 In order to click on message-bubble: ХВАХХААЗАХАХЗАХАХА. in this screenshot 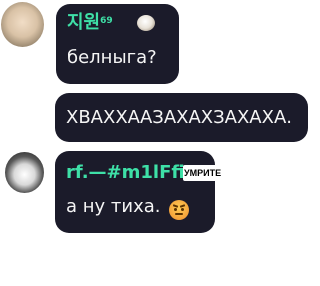, I will do `click(181, 117)`.